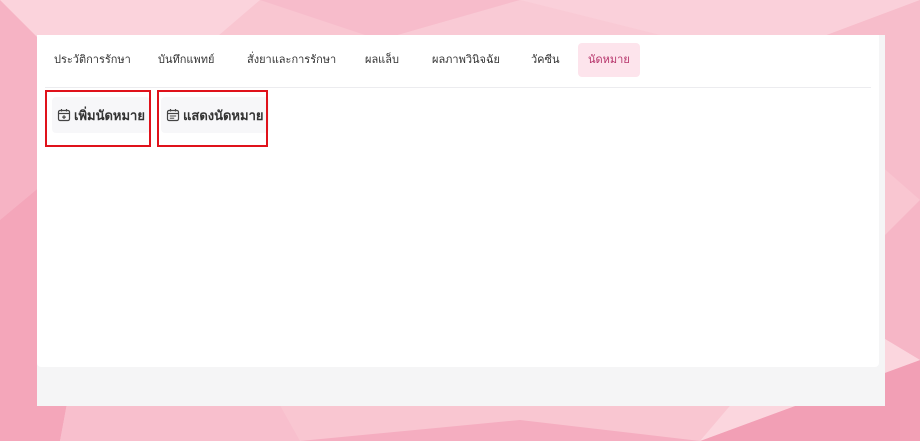 The image size is (920, 441). Describe the element at coordinates (382, 60) in the screenshot. I see `tab-lab-results: ผลแล็บ` at that location.